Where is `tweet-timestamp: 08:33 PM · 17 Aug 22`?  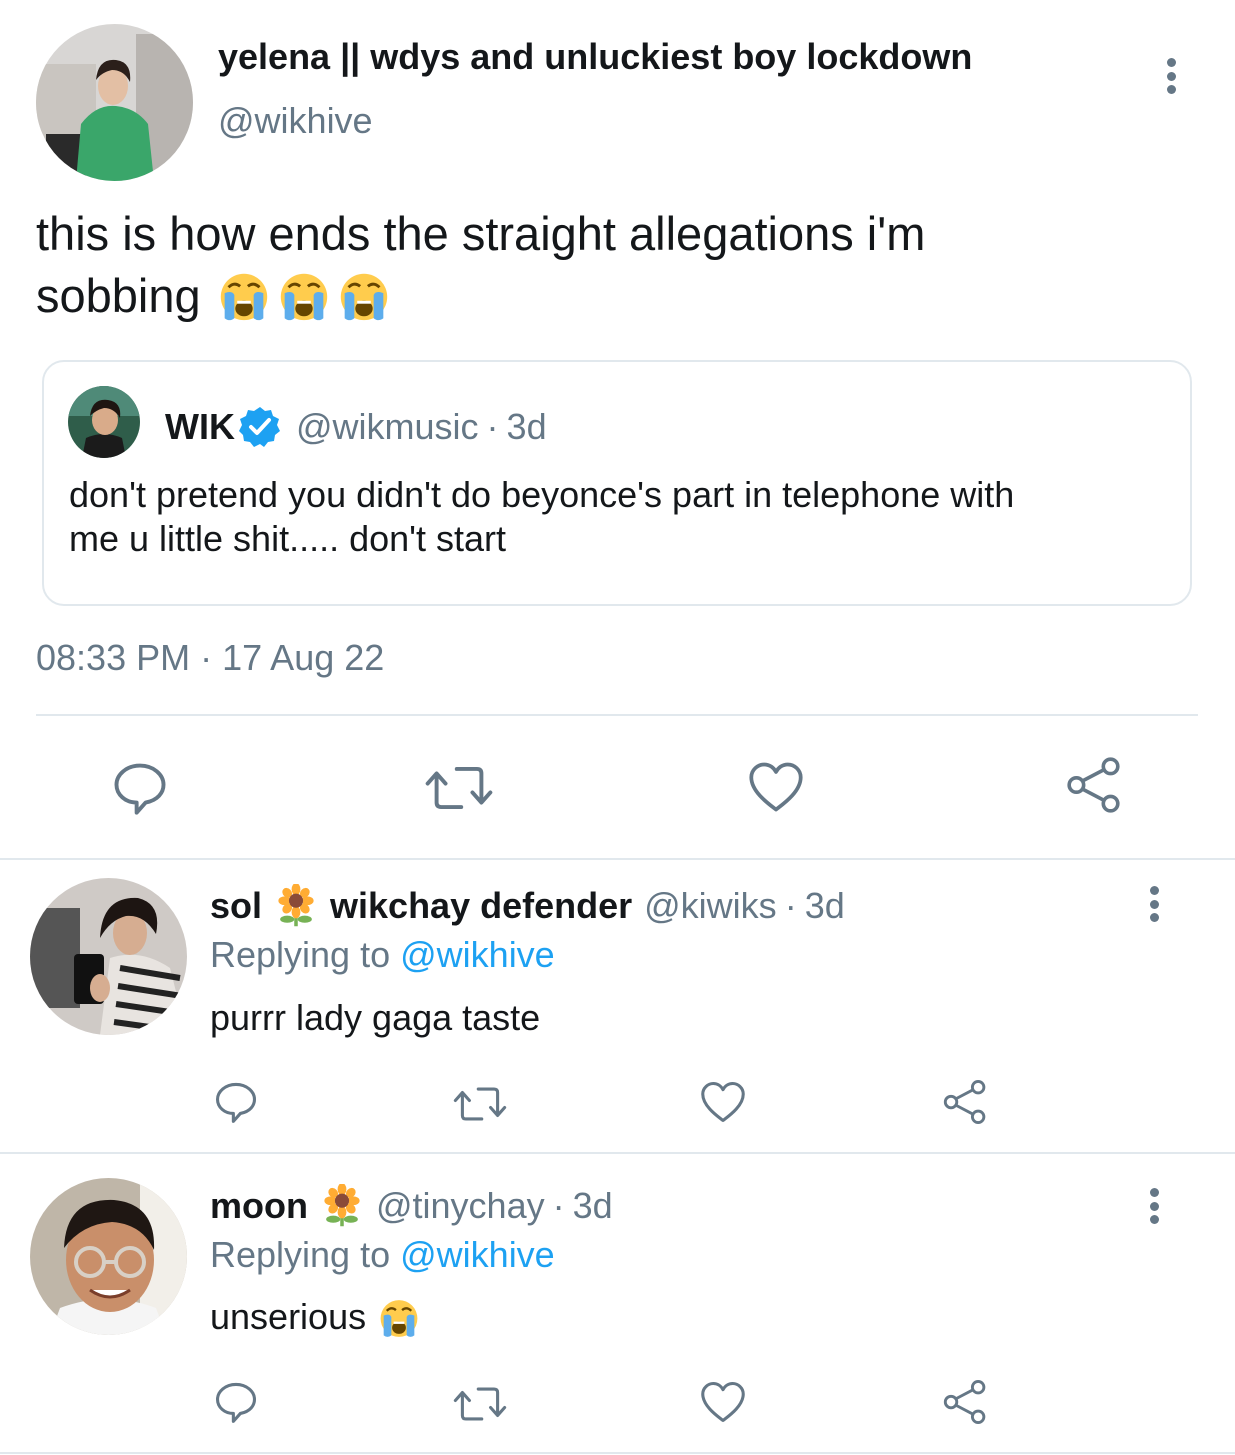
tweet-timestamp: 08:33 PM · 17 Aug 22 is located at coordinates (210, 658).